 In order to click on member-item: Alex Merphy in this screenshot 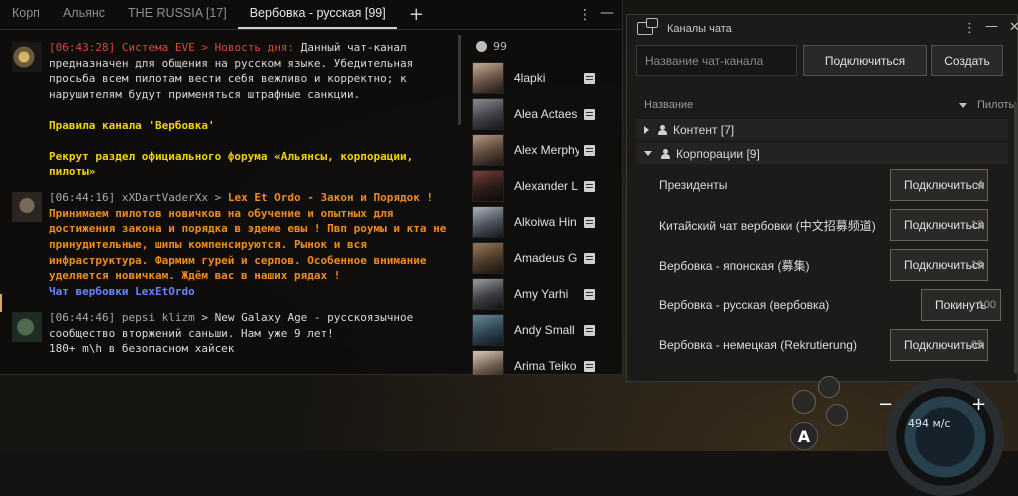, I will do `click(546, 150)`.